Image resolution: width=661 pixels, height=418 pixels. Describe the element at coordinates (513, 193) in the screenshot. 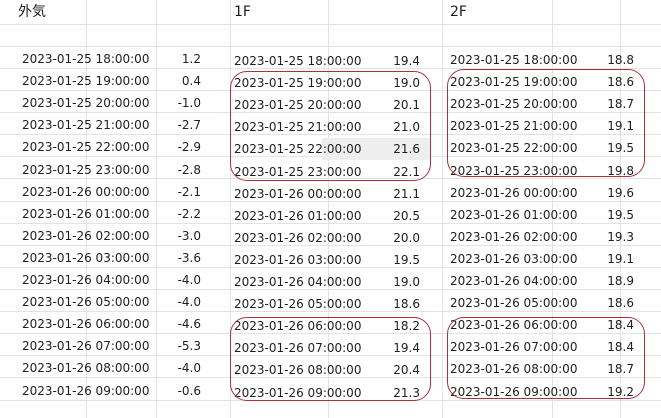

I see `floor2-time-cell: 2023-01-26 00:00:00` at that location.